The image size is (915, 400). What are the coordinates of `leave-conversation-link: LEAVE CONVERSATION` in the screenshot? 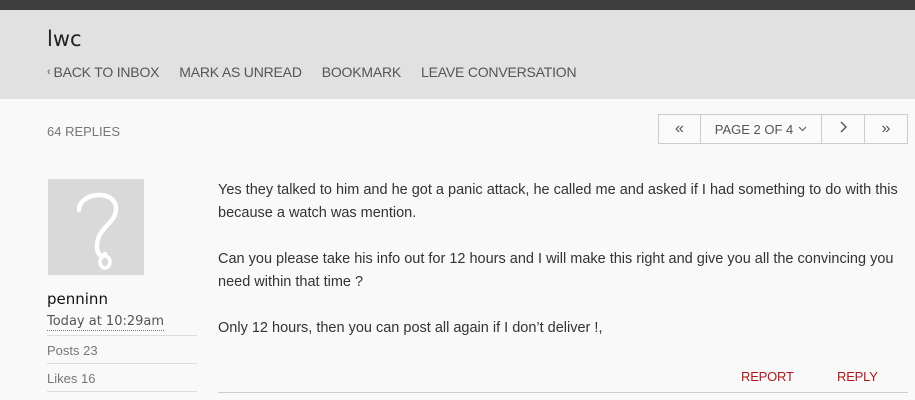 It's located at (499, 72).